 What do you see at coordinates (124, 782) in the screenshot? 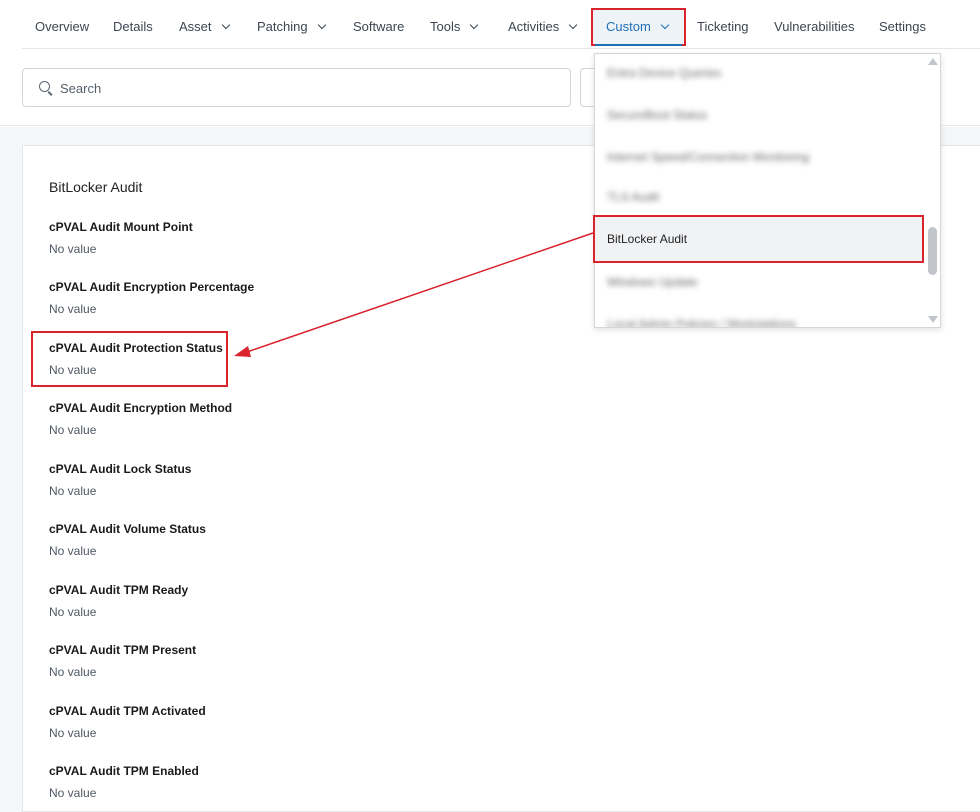
I see `field-tpm-enabled: cPVAL Audit TPM Enabled No value` at bounding box center [124, 782].